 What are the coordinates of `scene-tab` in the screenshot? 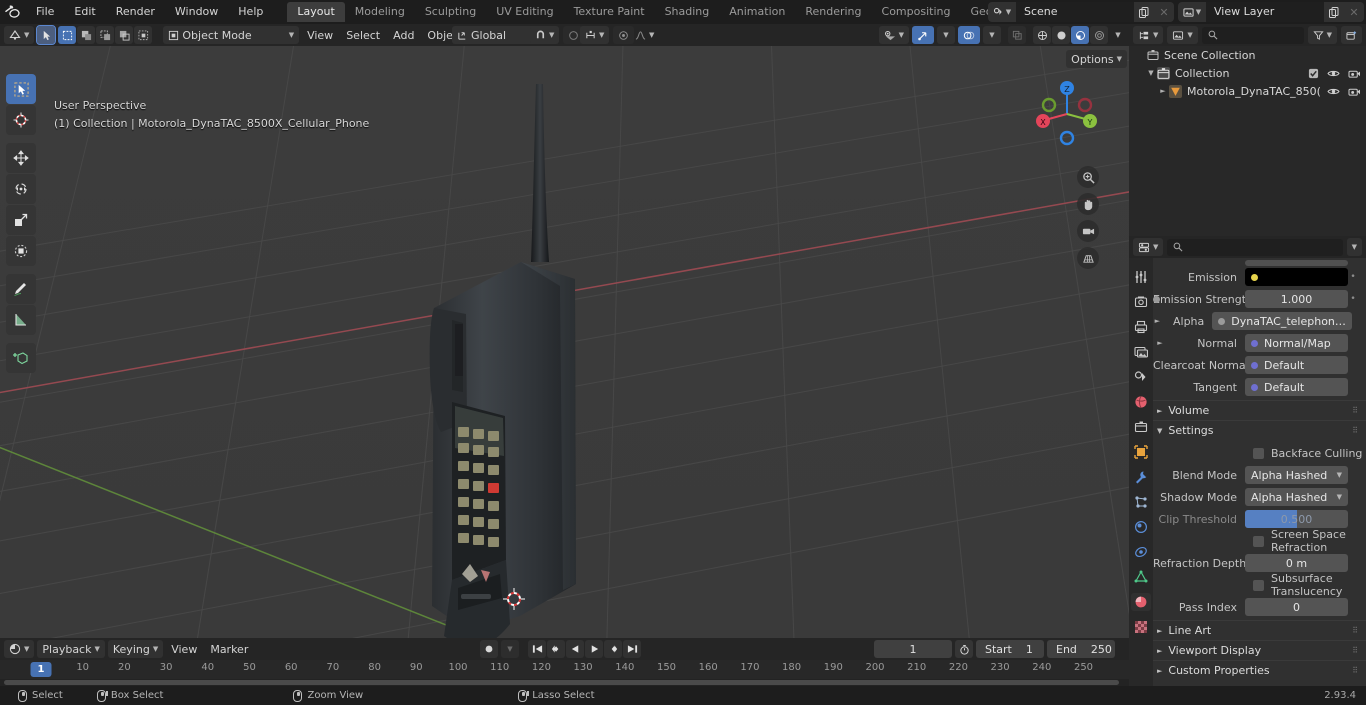 It's located at (1141, 377).